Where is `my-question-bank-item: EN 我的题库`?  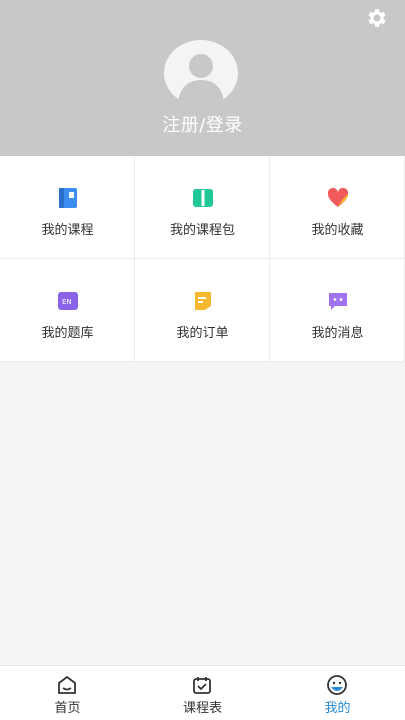
my-question-bank-item: EN 我的题库 is located at coordinates (67, 310).